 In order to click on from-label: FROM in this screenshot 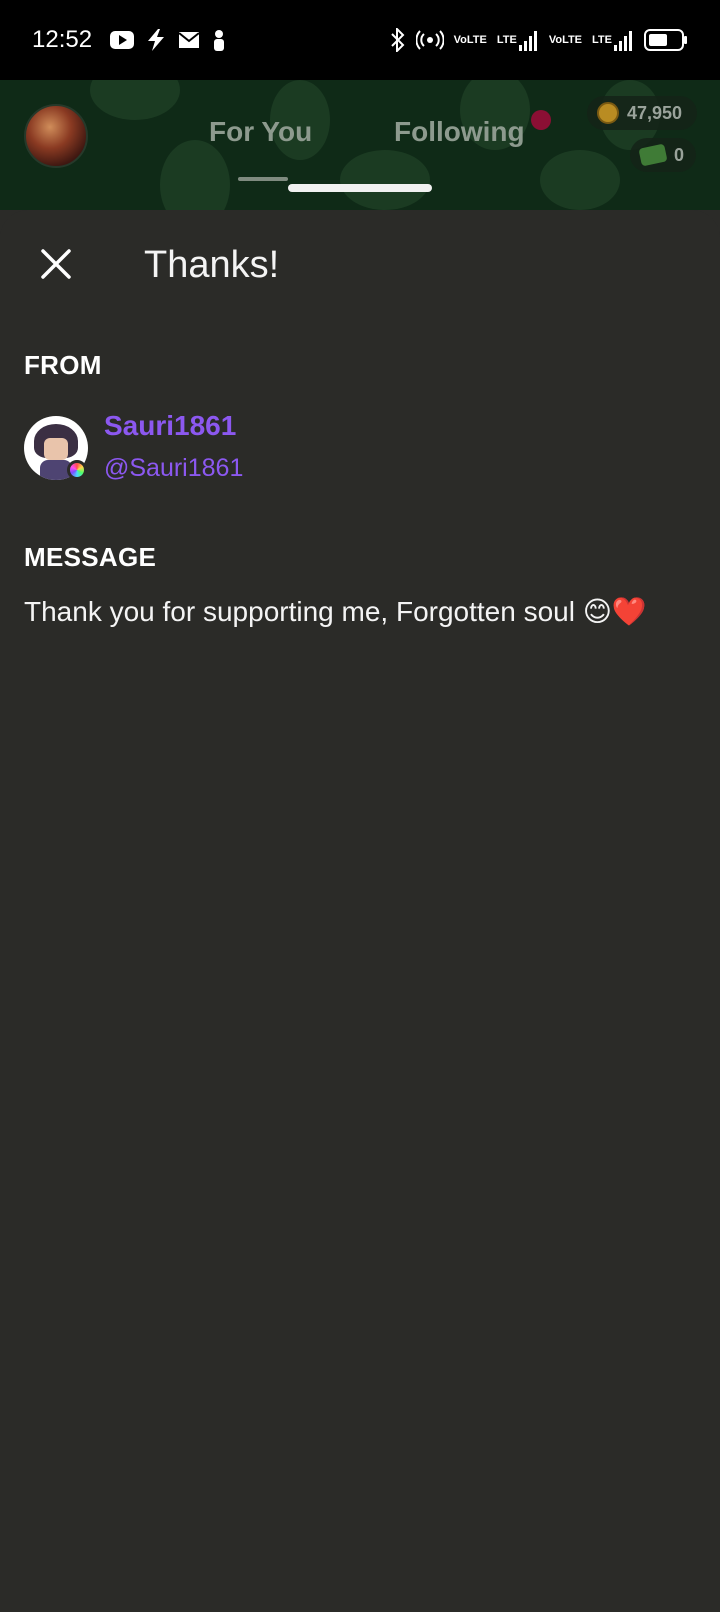, I will do `click(63, 365)`.